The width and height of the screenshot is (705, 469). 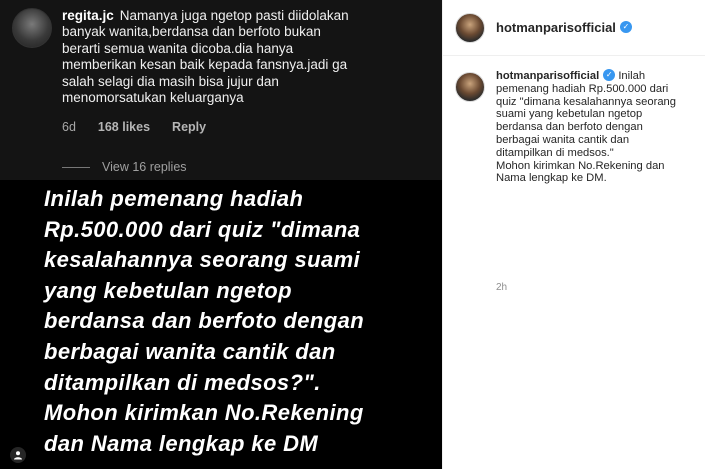 What do you see at coordinates (501, 287) in the screenshot?
I see `caption-timestamp: 2h` at bounding box center [501, 287].